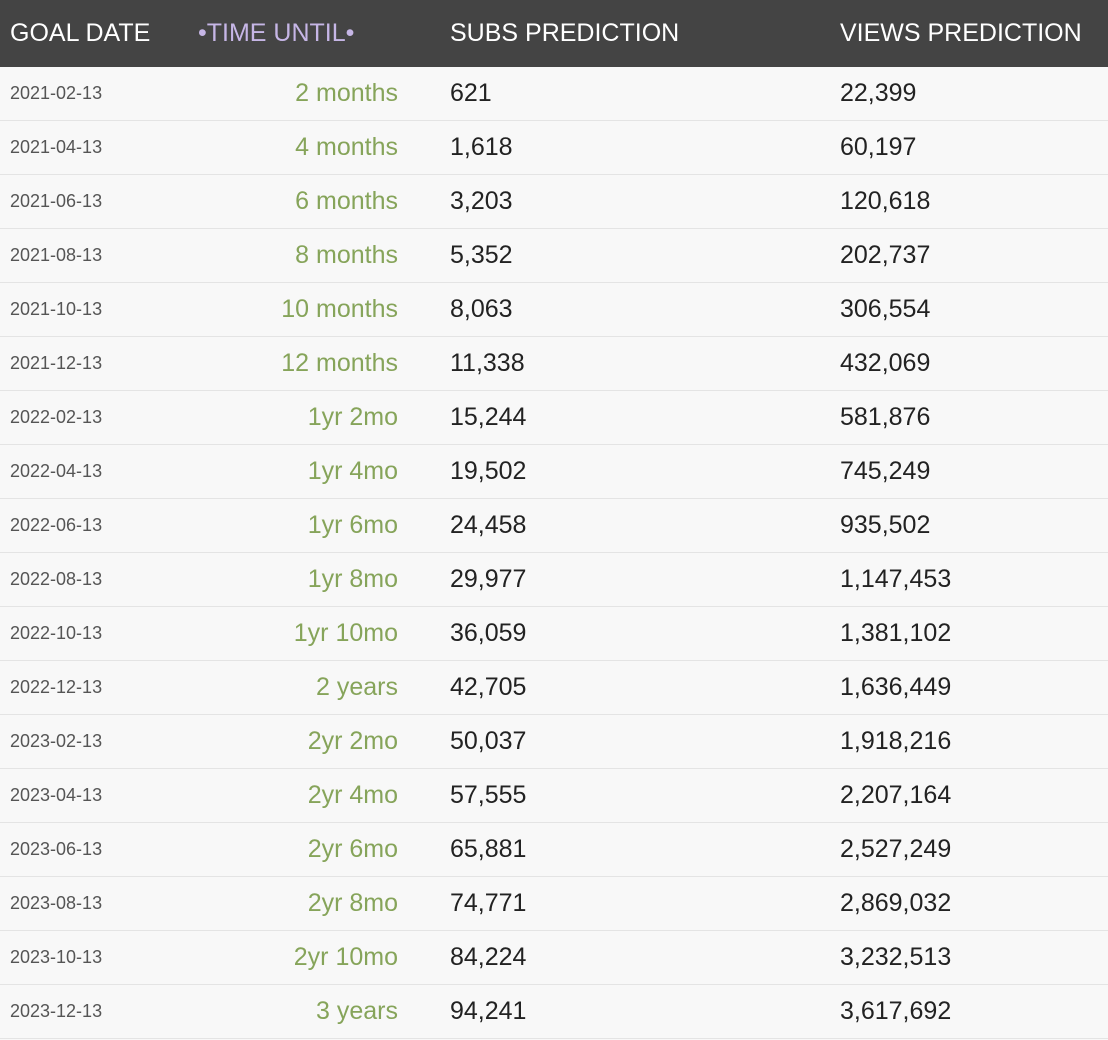  Describe the element at coordinates (487, 363) in the screenshot. I see `subs-prediction-cell: 11,338` at that location.